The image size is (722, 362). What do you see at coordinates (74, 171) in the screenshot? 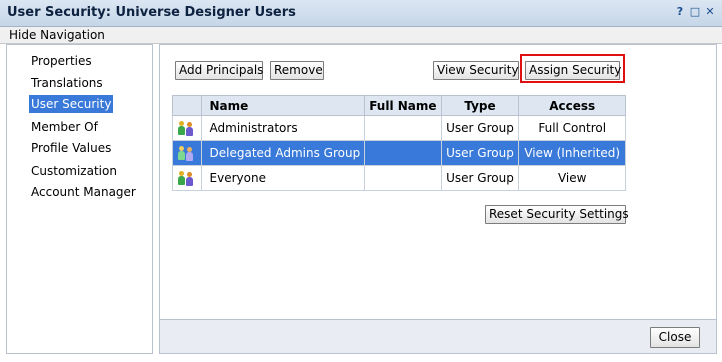
I see `sidebar-item-customization: Customization` at bounding box center [74, 171].